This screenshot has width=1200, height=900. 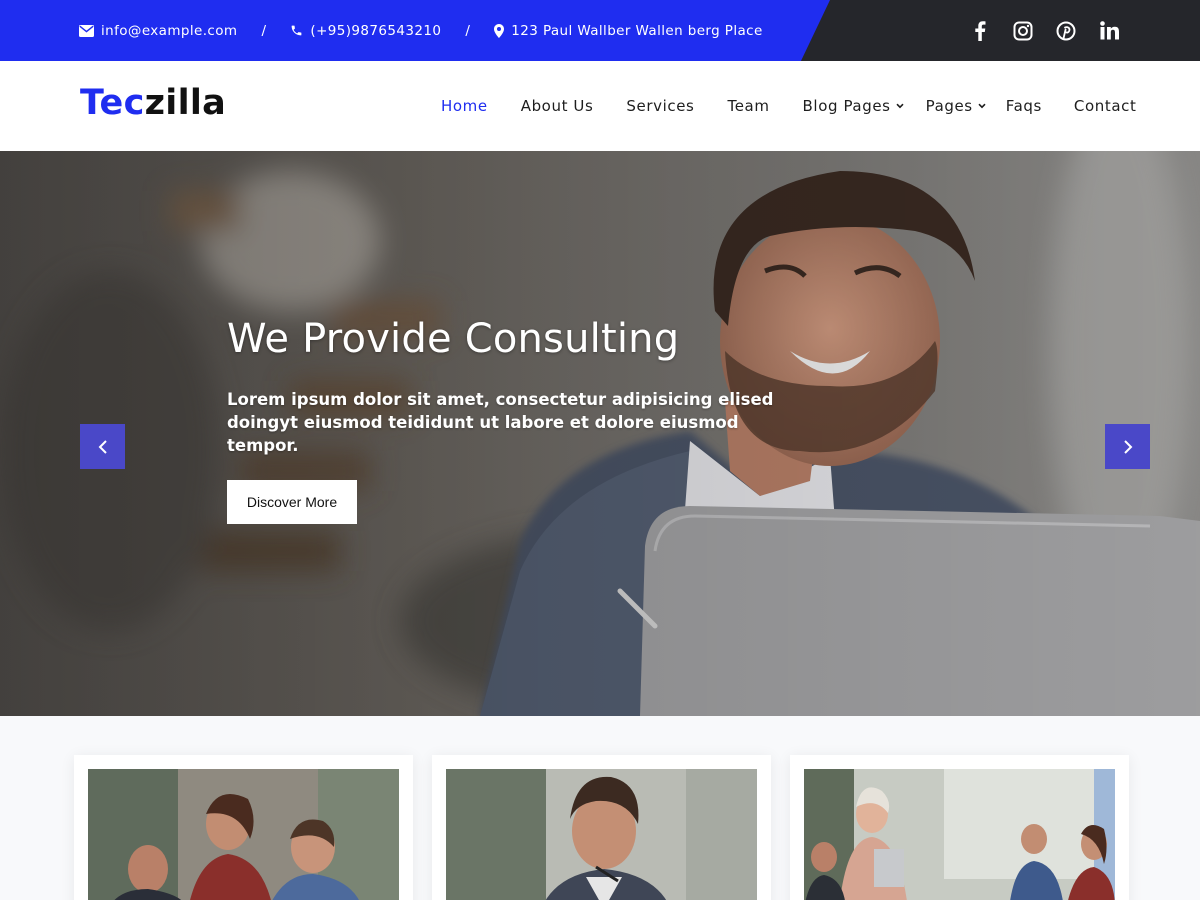 I want to click on nav-faqs: Faqs, so click(x=1024, y=106).